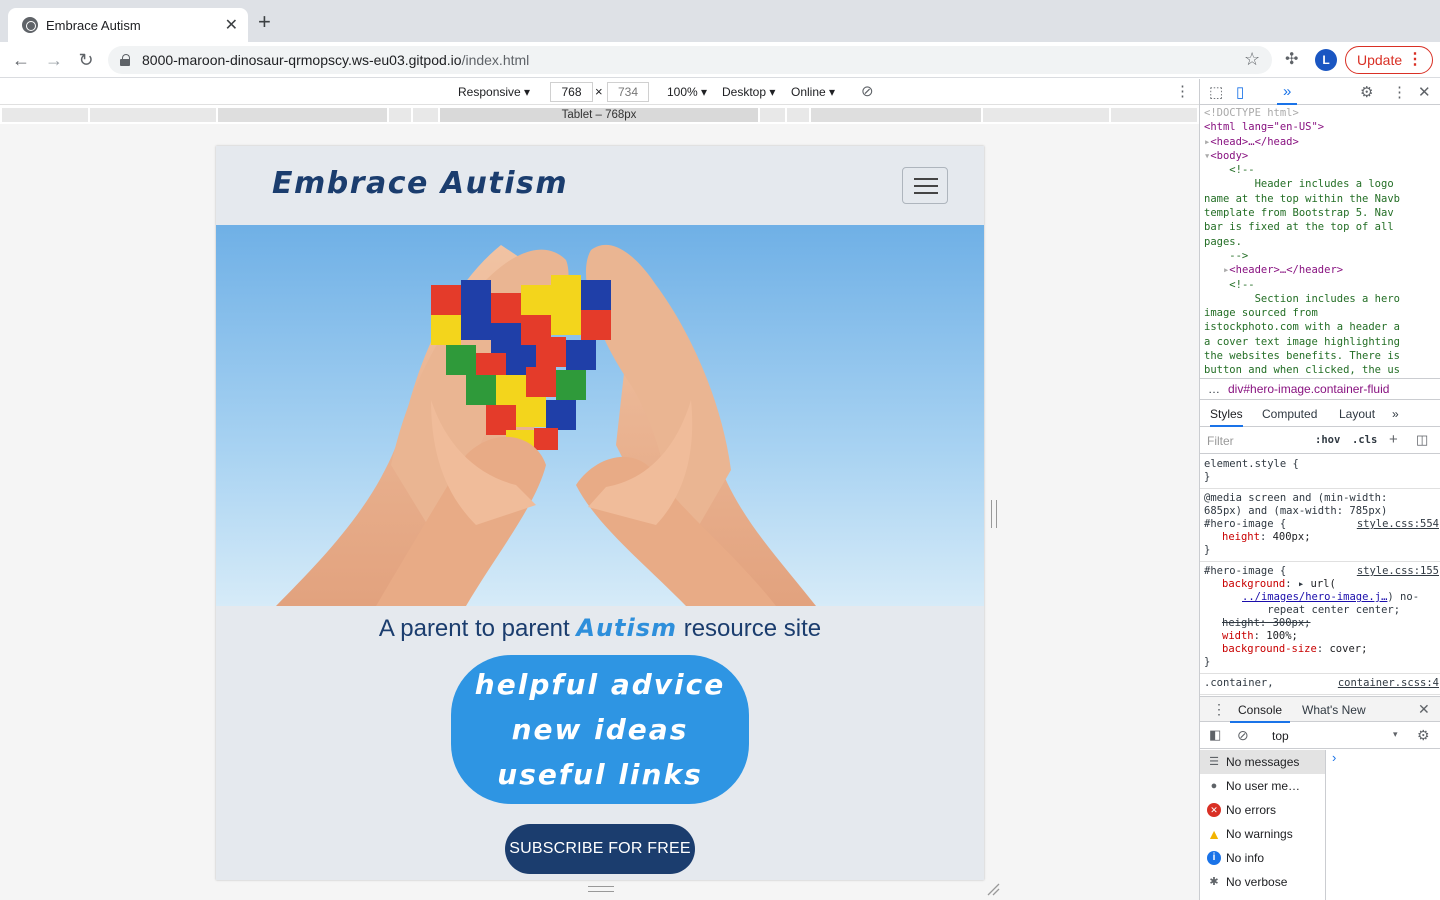 The width and height of the screenshot is (1440, 900). What do you see at coordinates (1214, 762) in the screenshot?
I see `list-icon: ☰` at bounding box center [1214, 762].